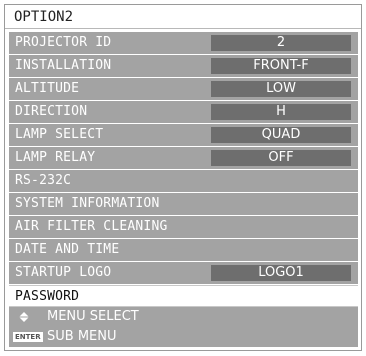  What do you see at coordinates (183, 250) in the screenshot?
I see `menu-item-date-and-time: DATE AND TIME` at bounding box center [183, 250].